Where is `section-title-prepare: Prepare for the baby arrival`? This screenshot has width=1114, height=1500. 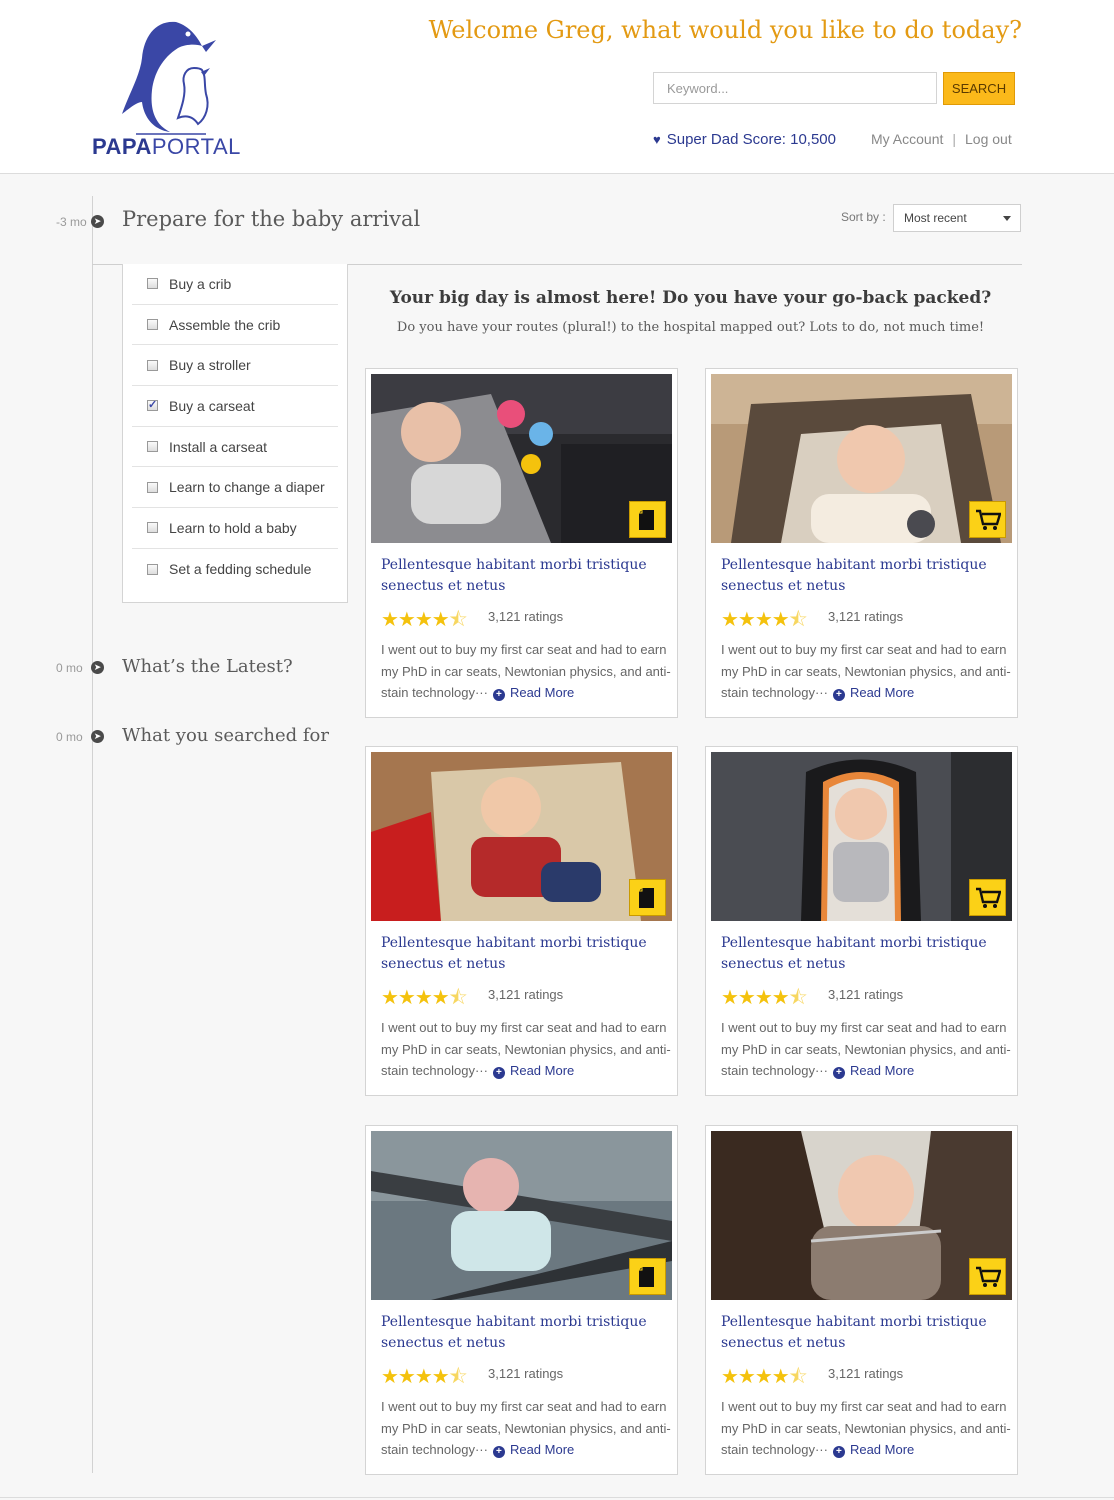
section-title-prepare: Prepare for the baby arrival is located at coordinates (271, 219).